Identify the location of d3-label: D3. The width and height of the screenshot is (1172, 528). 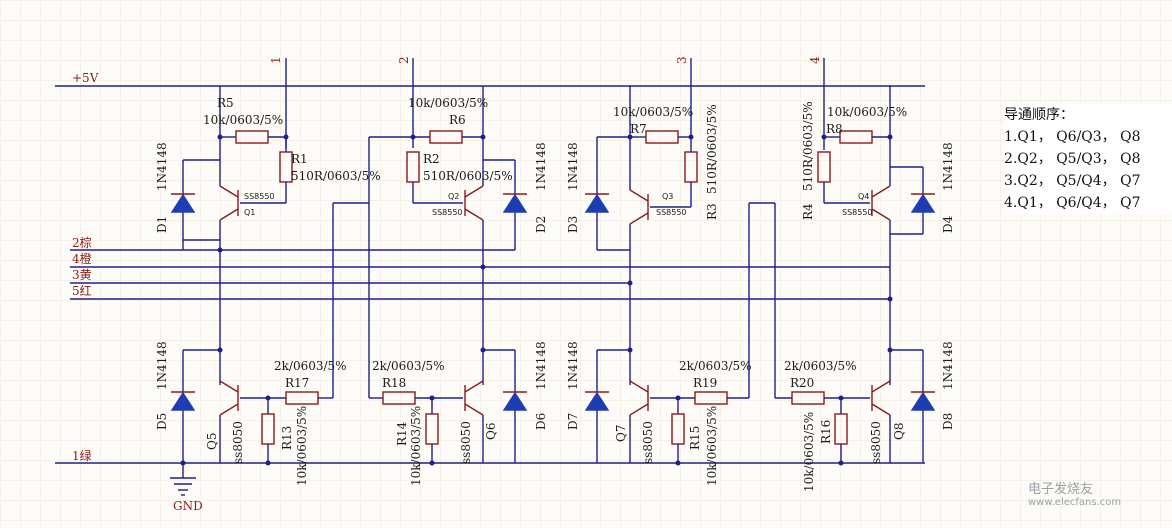
(573, 224).